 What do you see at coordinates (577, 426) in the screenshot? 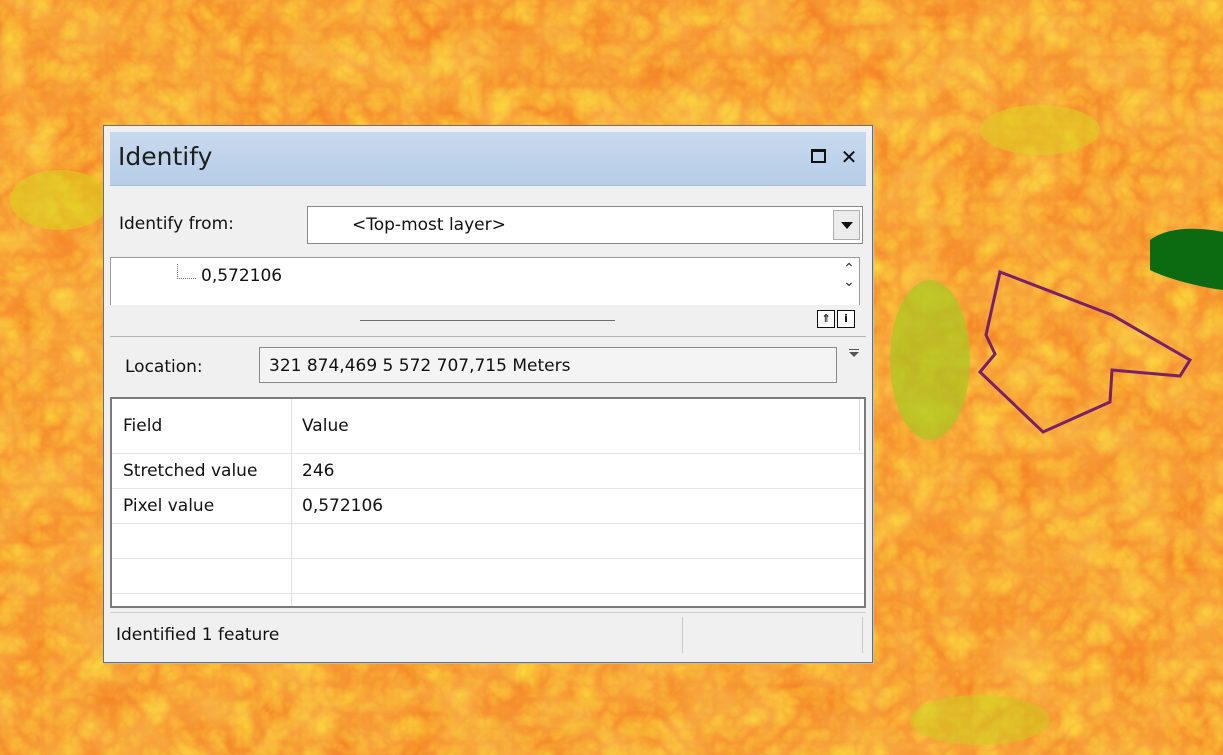
I see `value-header: Value` at bounding box center [577, 426].